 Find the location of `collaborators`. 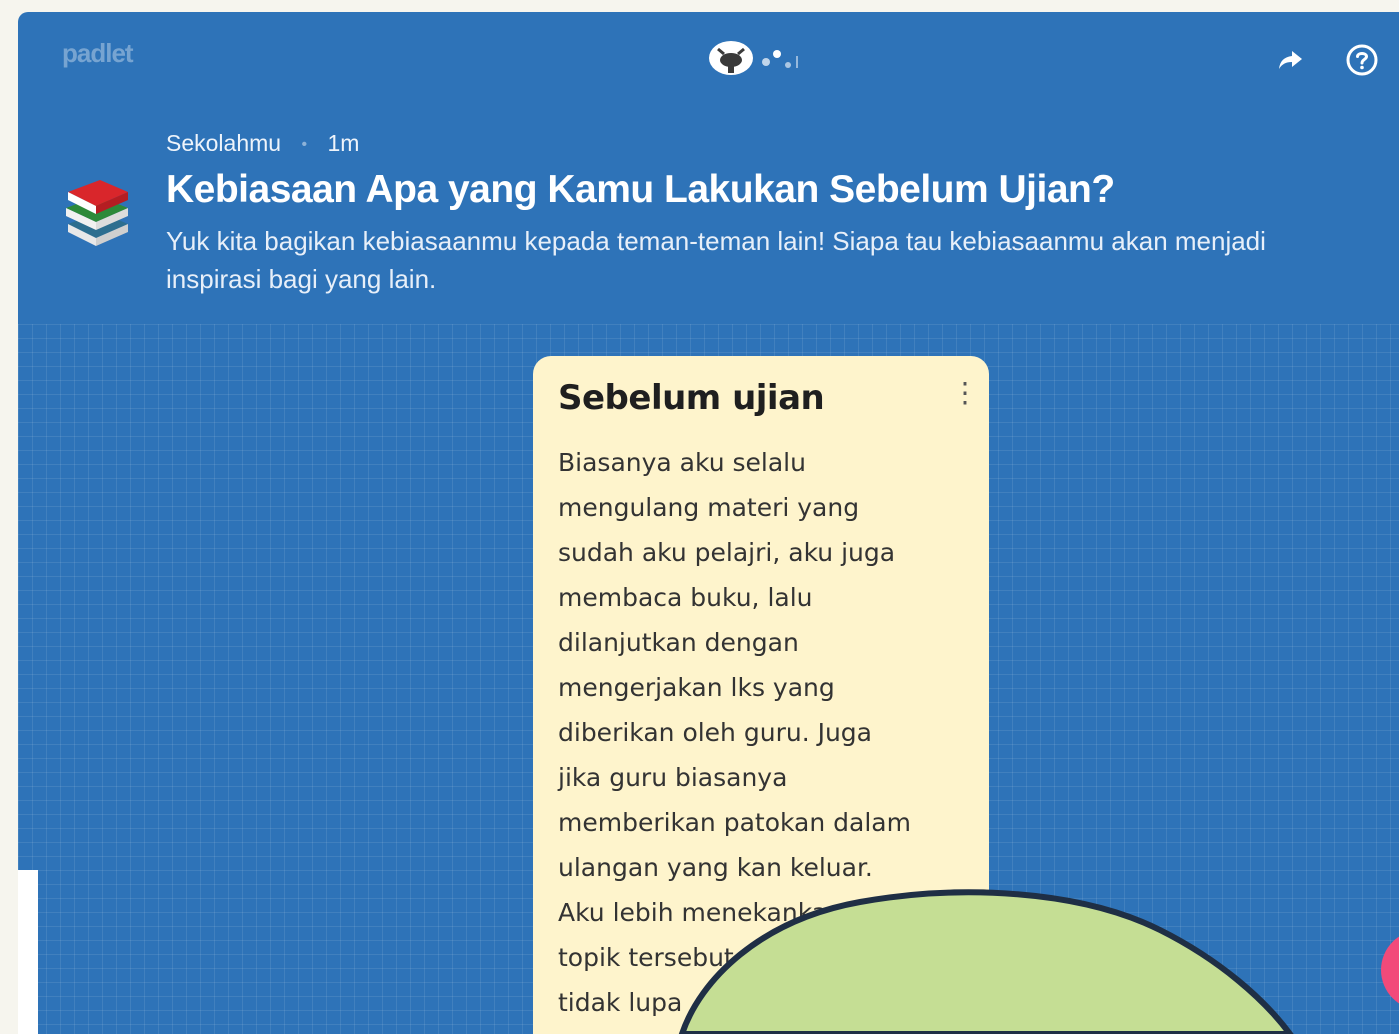

collaborators is located at coordinates (763, 58).